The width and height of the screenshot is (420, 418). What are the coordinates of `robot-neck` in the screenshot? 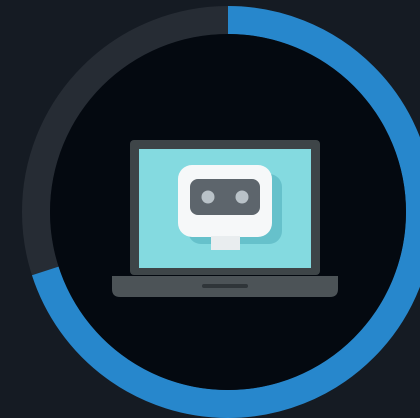 It's located at (225, 243).